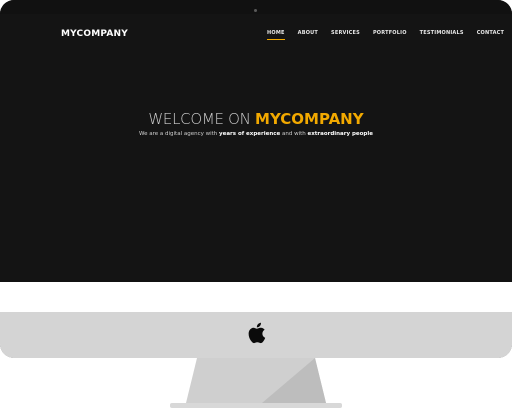 This screenshot has width=512, height=413. What do you see at coordinates (276, 35) in the screenshot?
I see `nav-item-home: HOME` at bounding box center [276, 35].